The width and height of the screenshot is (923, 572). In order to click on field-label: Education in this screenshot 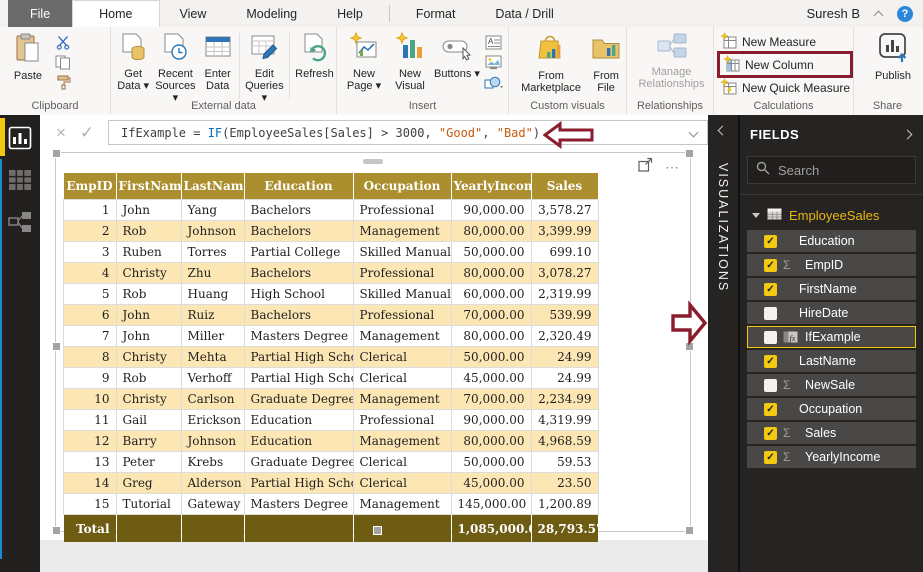, I will do `click(827, 241)`.